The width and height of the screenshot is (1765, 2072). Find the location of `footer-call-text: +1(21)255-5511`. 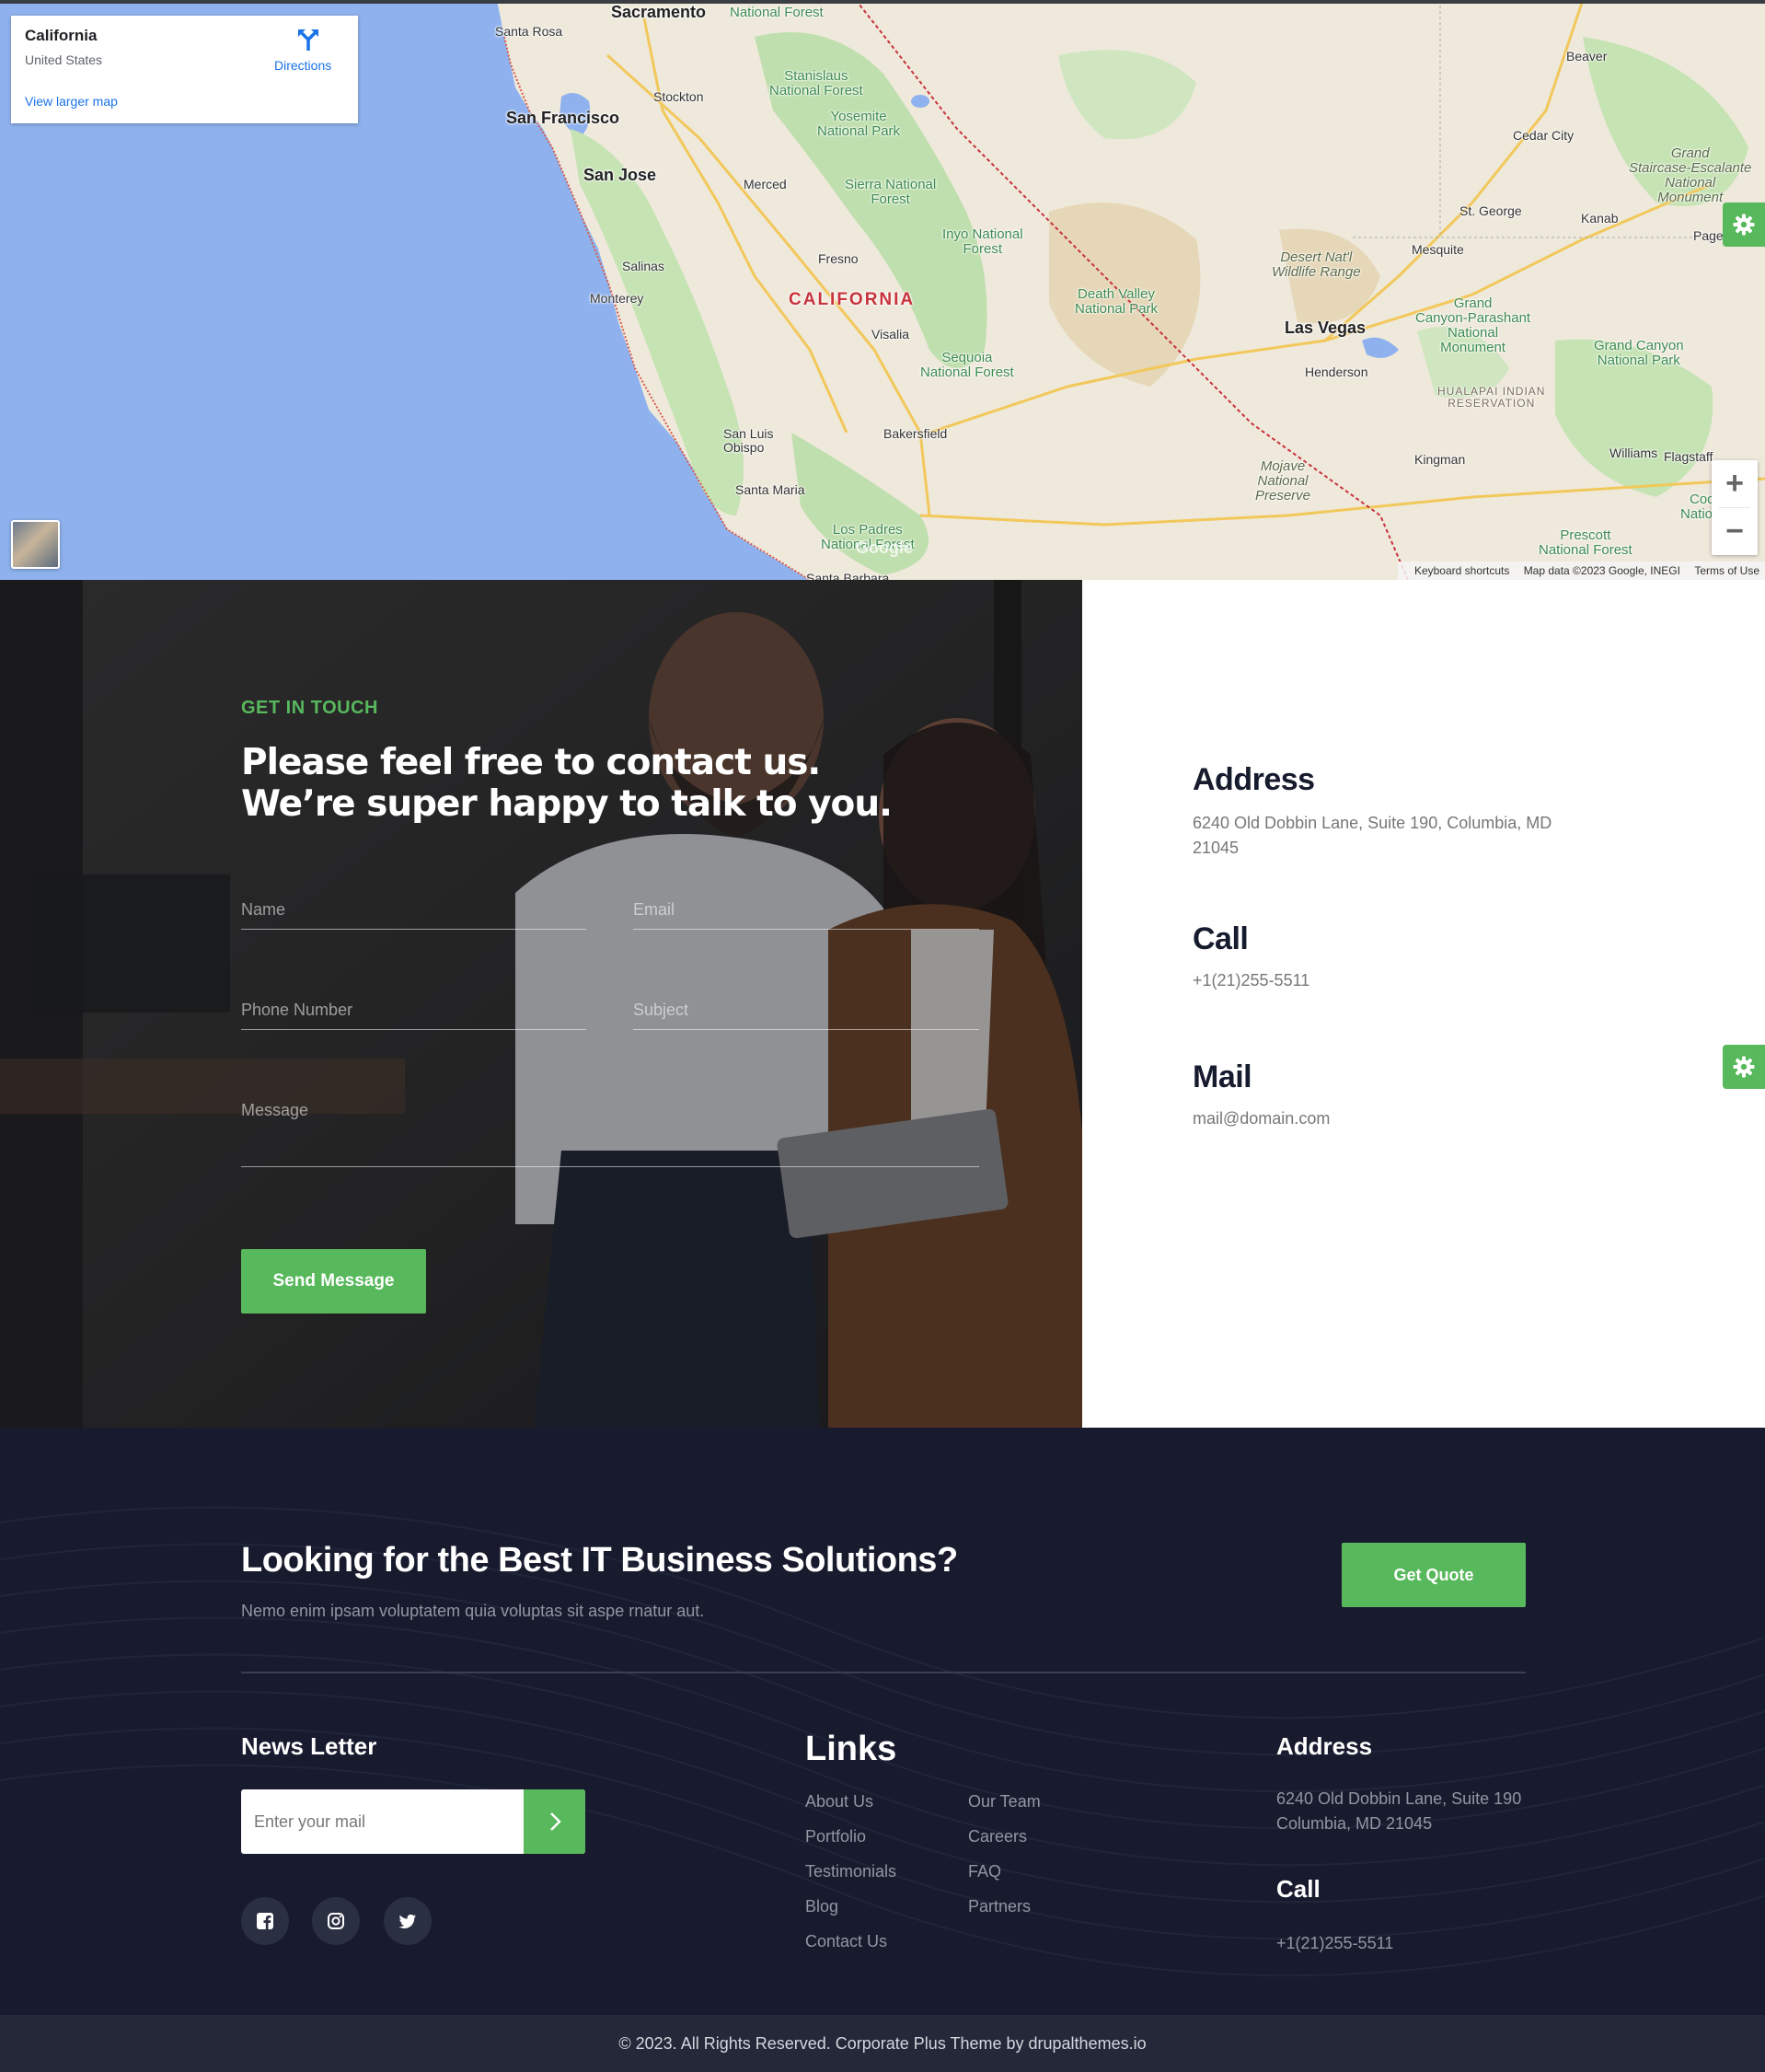

footer-call-text: +1(21)255-5511 is located at coordinates (1335, 1943).